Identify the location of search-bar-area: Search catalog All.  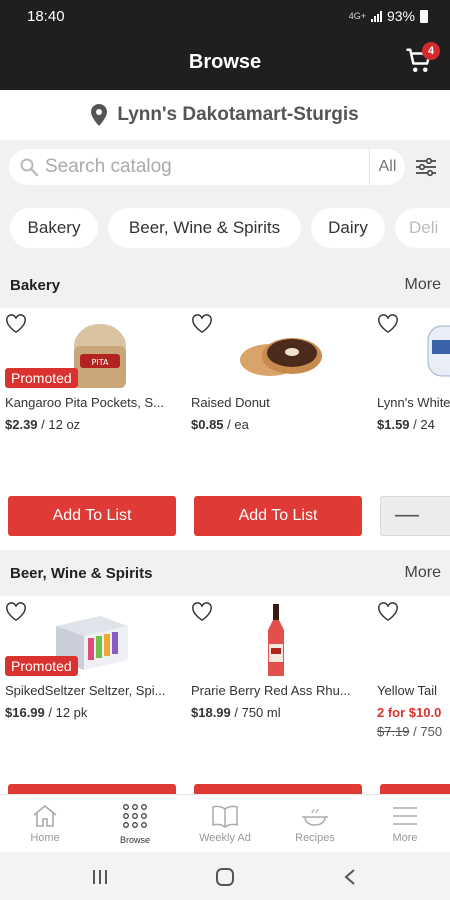
(225, 168).